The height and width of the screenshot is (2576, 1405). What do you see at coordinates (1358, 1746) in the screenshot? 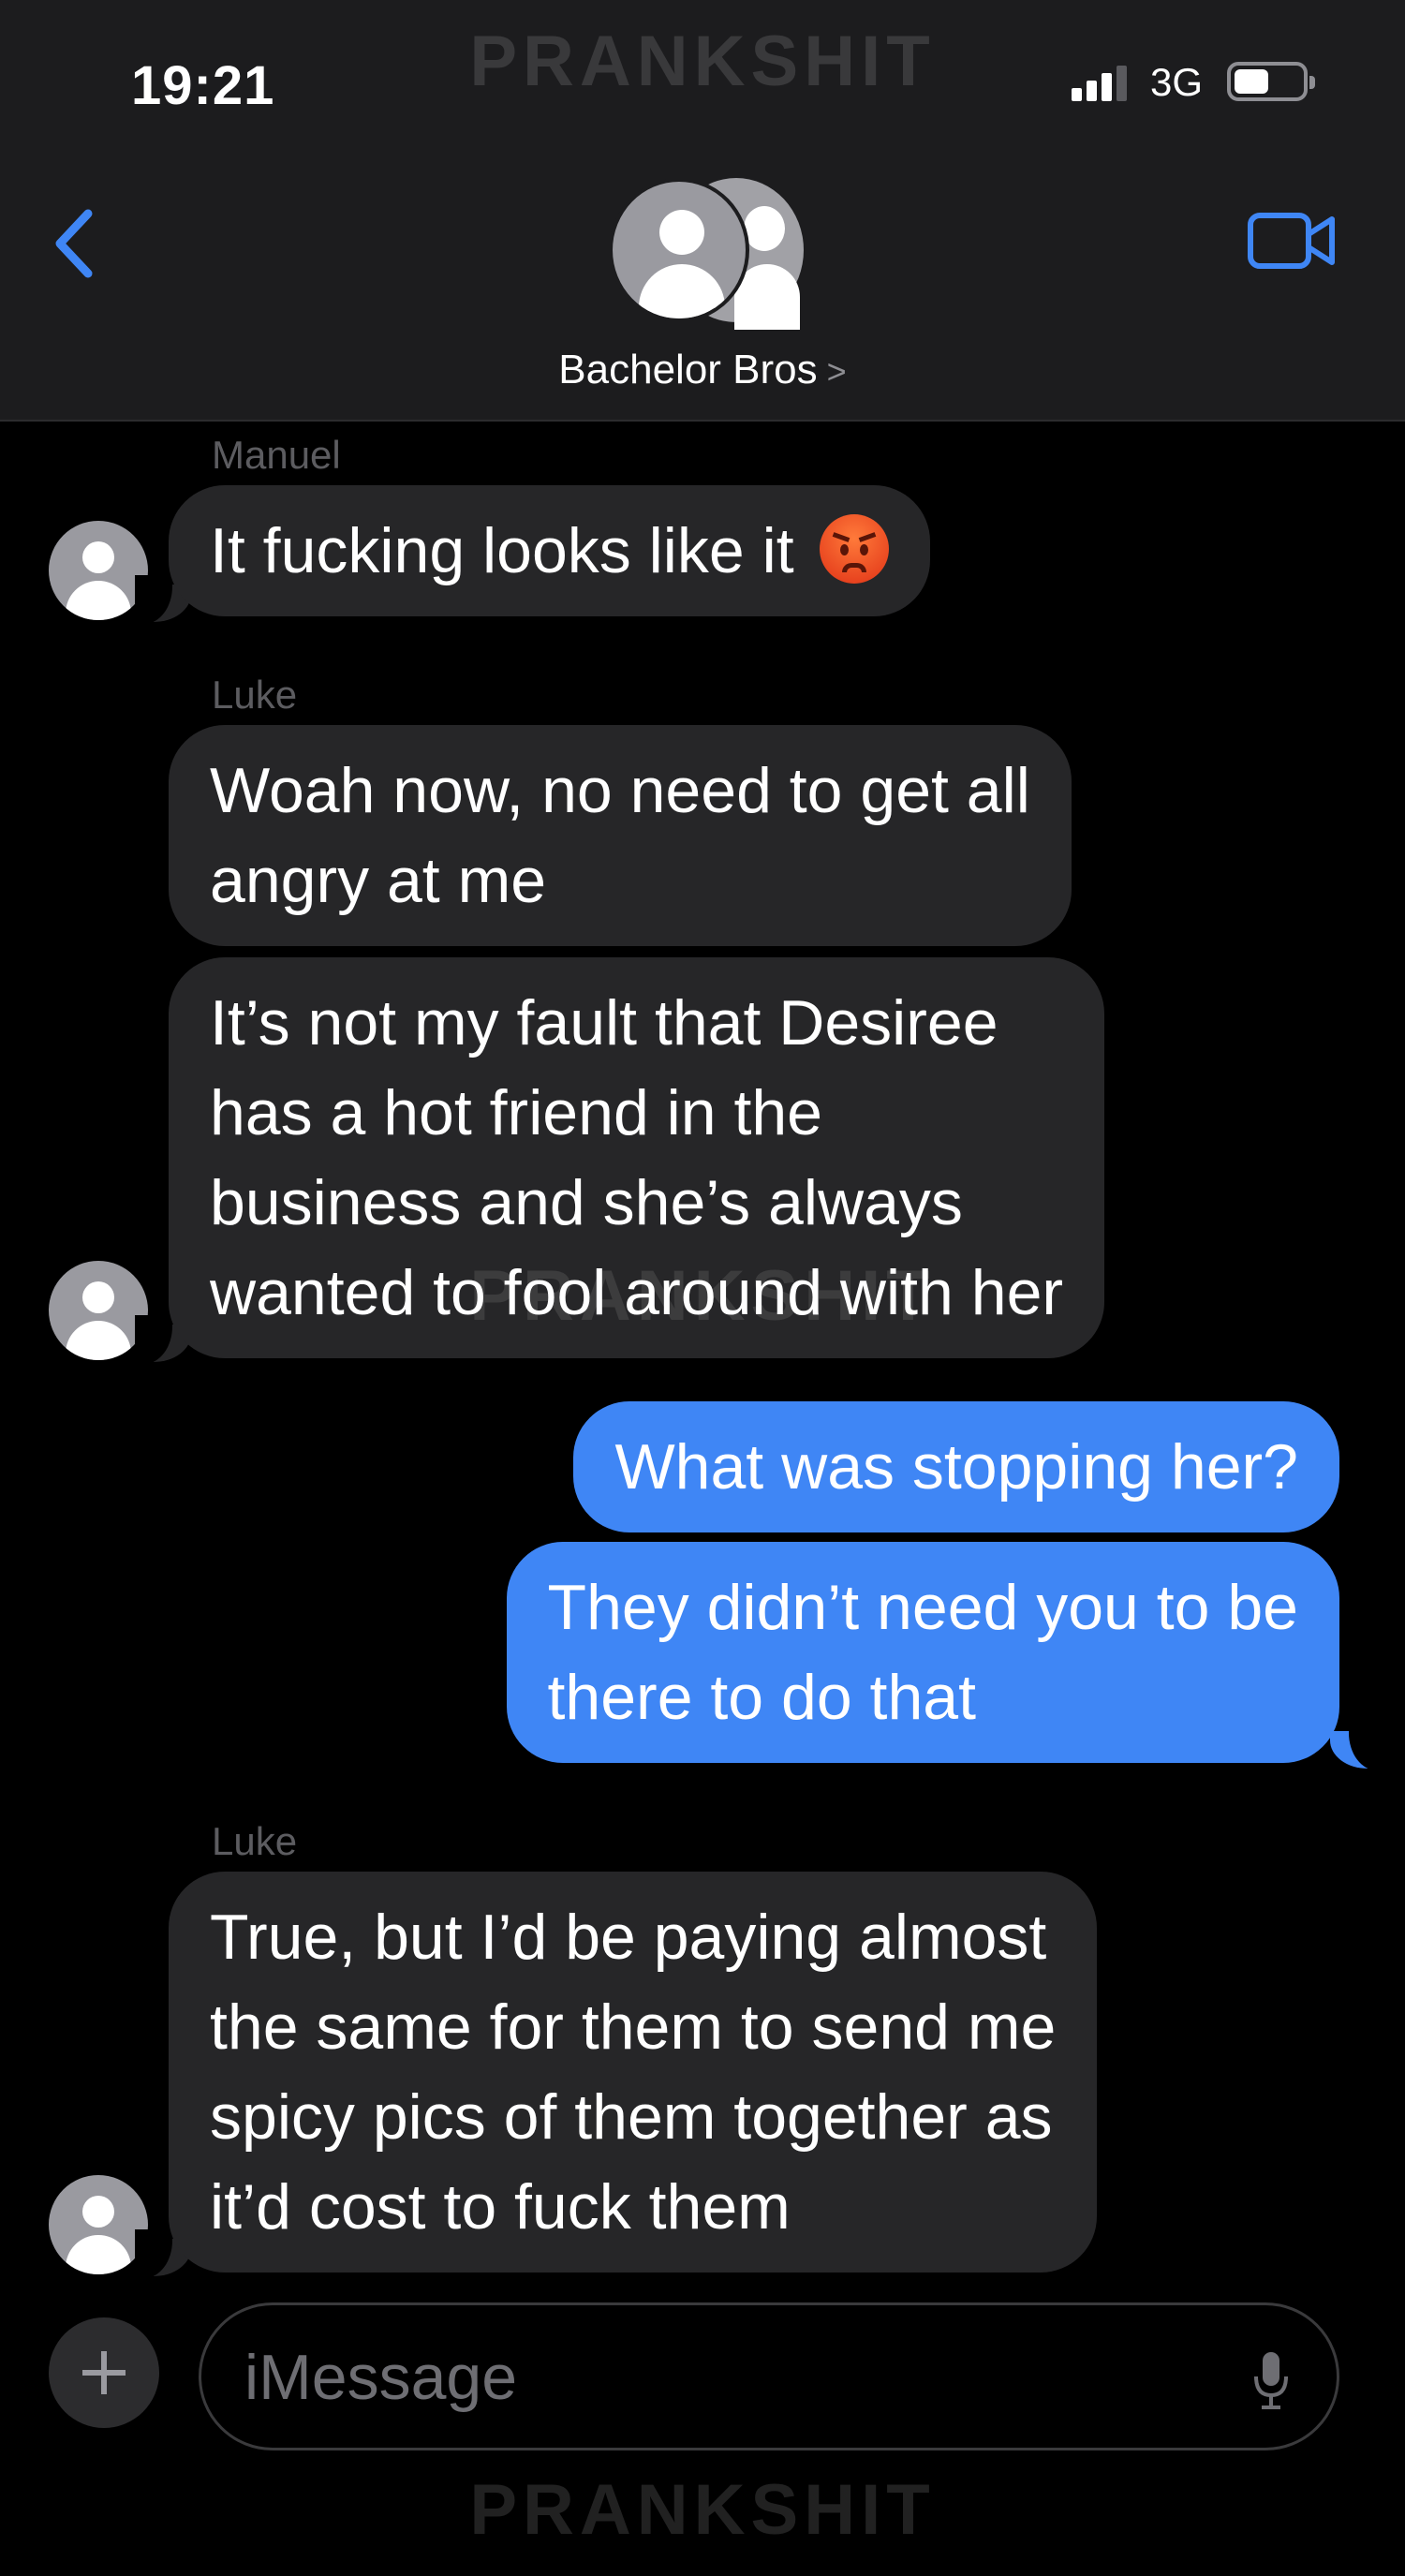
I see `bubble-tail` at bounding box center [1358, 1746].